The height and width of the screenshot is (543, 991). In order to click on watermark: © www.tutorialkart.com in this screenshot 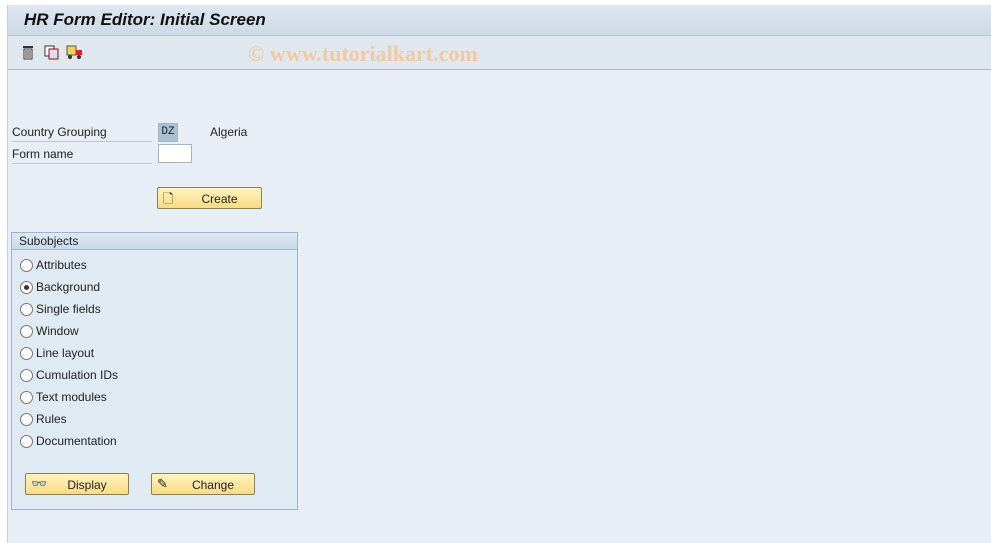, I will do `click(363, 53)`.